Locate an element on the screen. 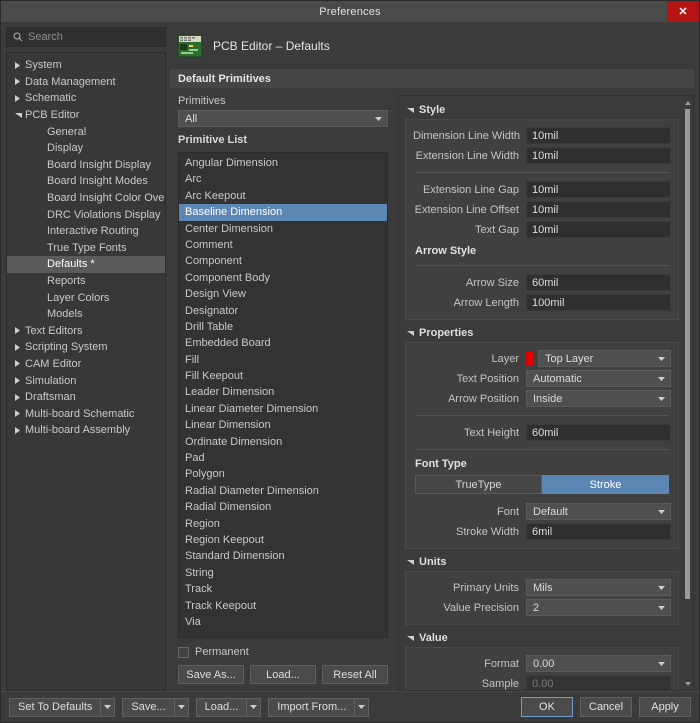 This screenshot has height=723, width=700. list-item: Arc is located at coordinates (283, 179).